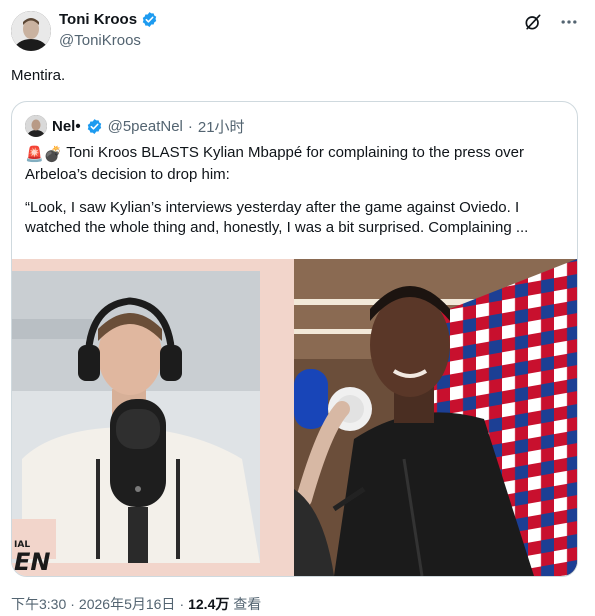 The image size is (595, 616). Describe the element at coordinates (208, 604) in the screenshot. I see `views-count: 12.4万` at that location.